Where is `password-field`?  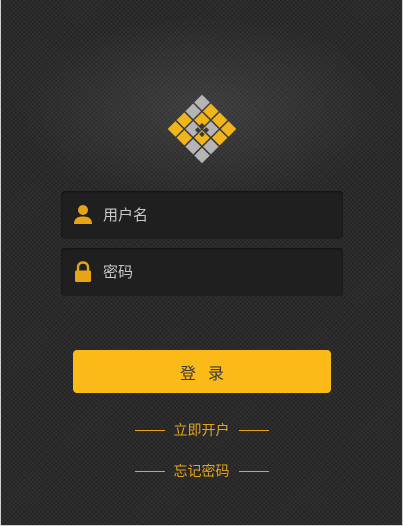
password-field is located at coordinates (202, 272).